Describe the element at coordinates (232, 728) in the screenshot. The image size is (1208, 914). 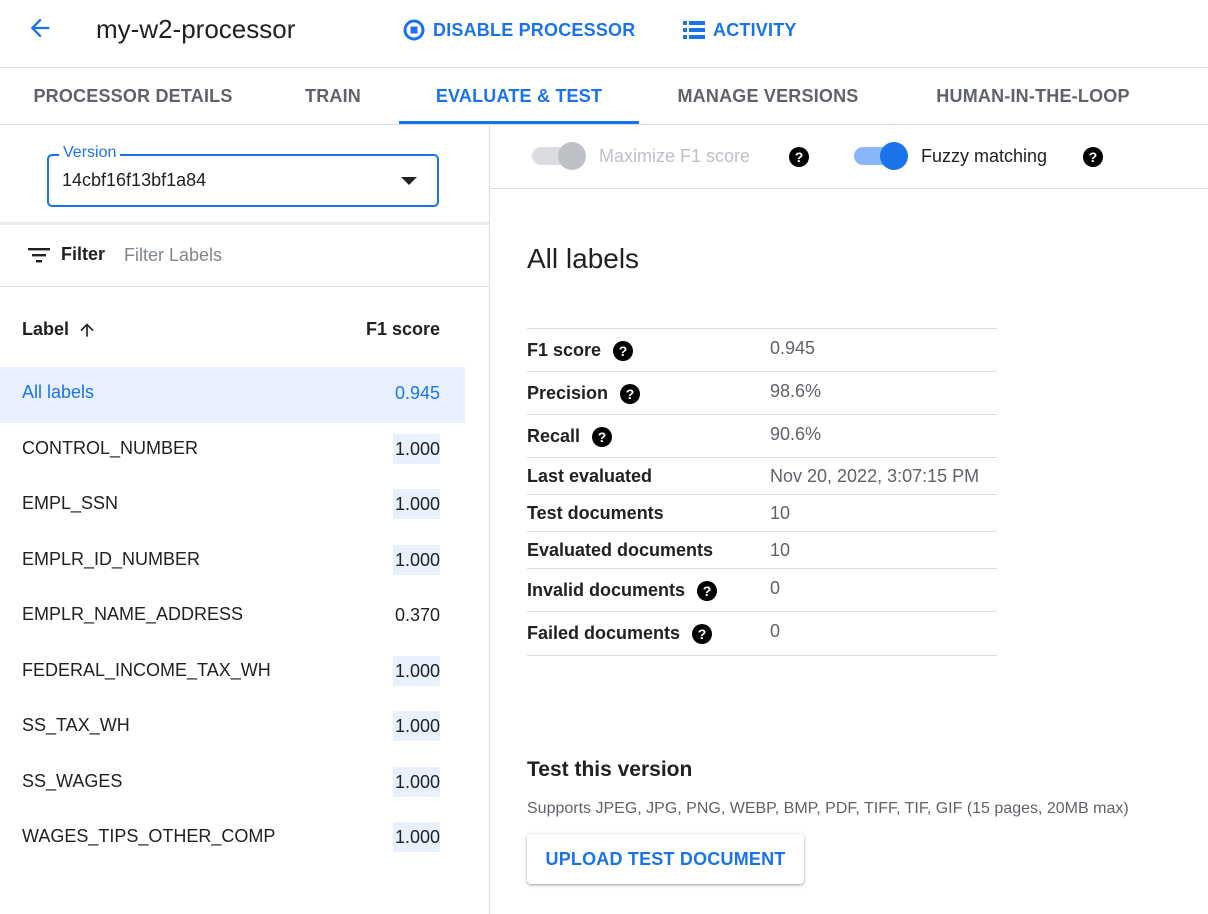
I see `table-row: SS_TAX_WH 1.000` at that location.